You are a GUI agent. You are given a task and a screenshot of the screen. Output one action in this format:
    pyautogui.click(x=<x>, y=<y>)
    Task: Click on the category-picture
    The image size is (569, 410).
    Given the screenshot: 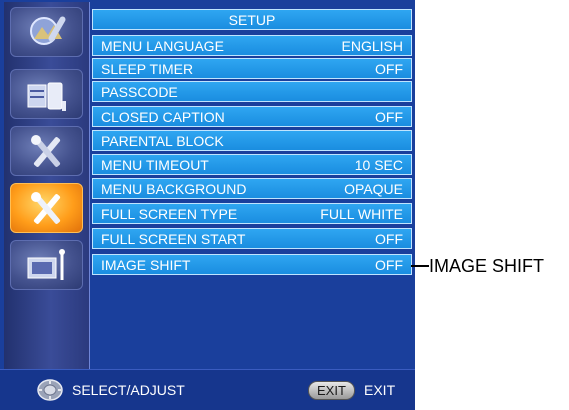 What is the action you would take?
    pyautogui.click(x=46, y=32)
    